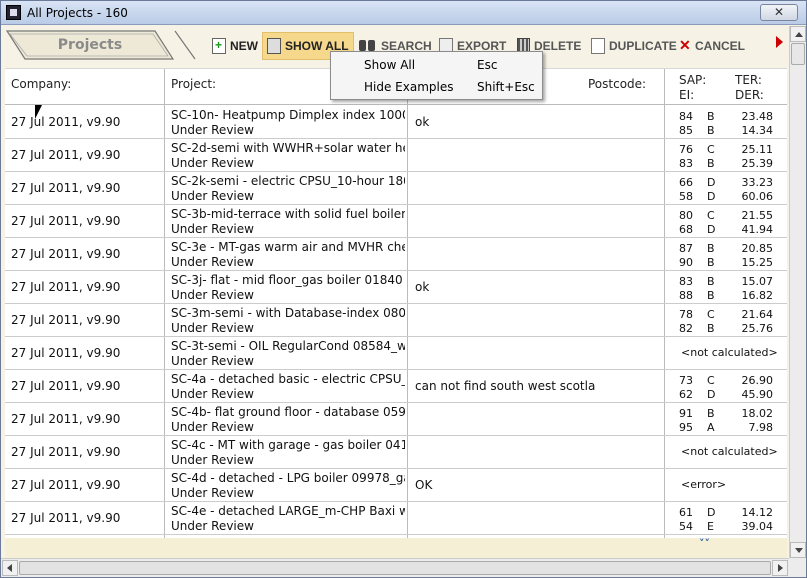  What do you see at coordinates (686, 427) in the screenshot?
I see `ei-value: 95` at bounding box center [686, 427].